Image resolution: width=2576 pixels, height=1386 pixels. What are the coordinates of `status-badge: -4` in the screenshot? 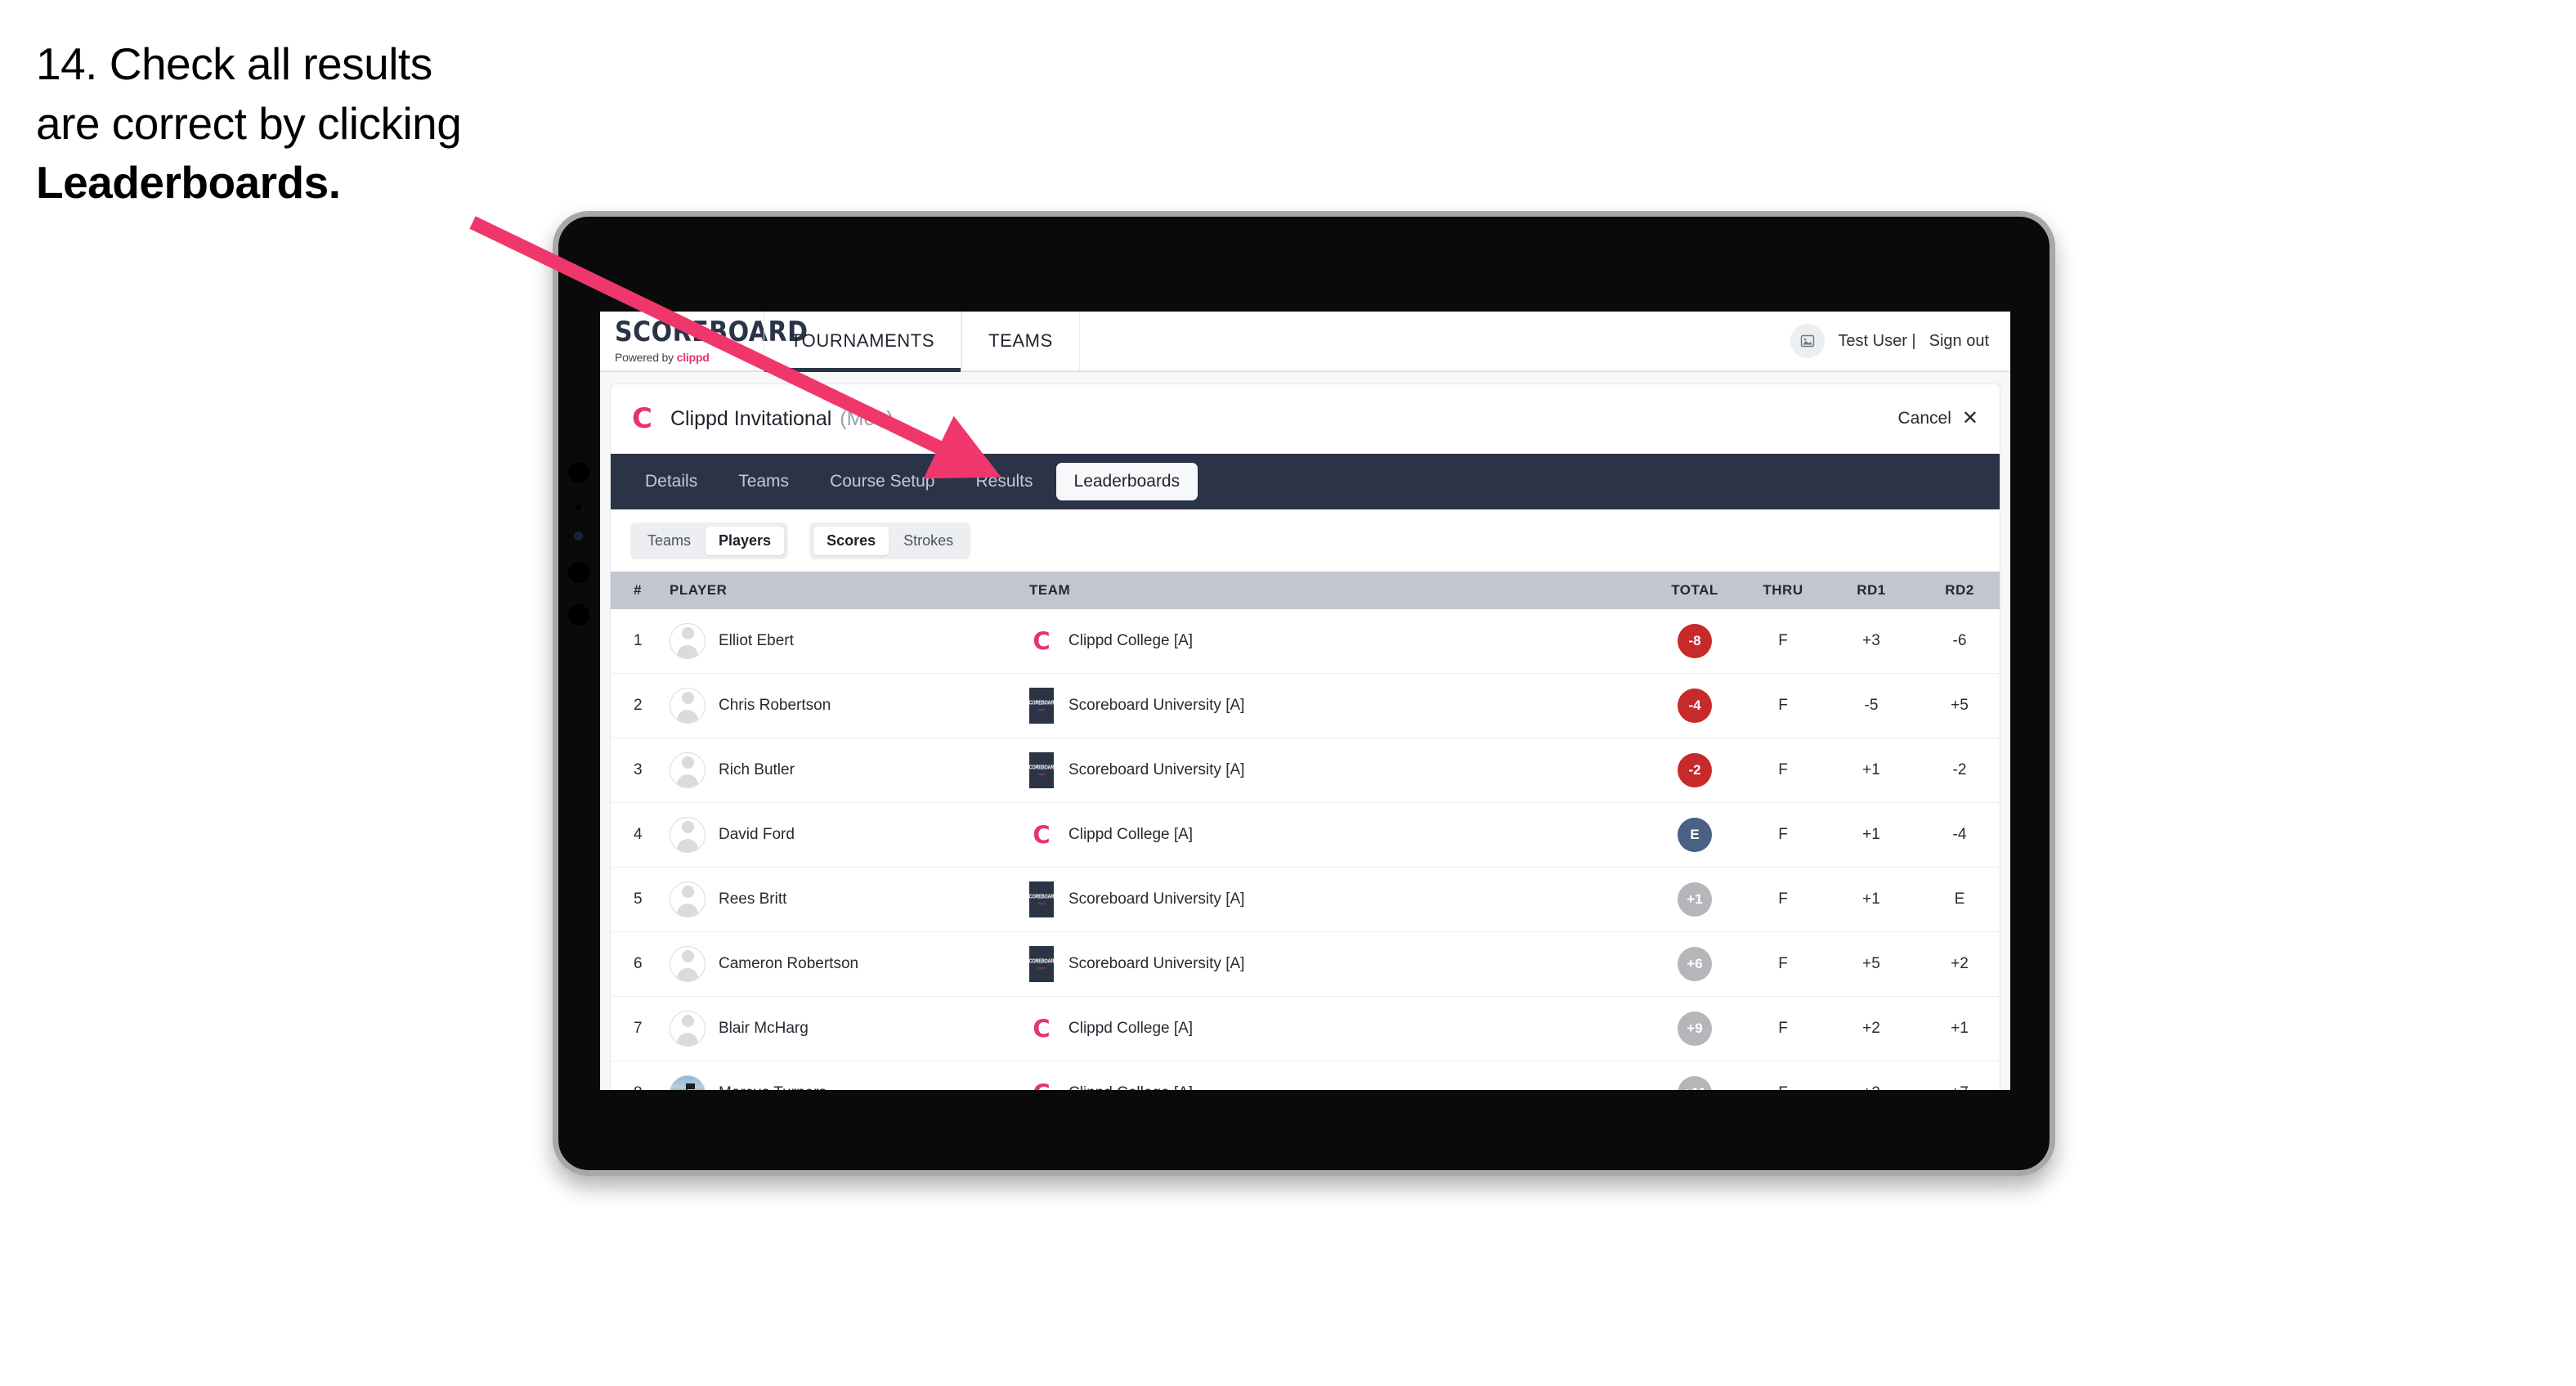 It's located at (1695, 706).